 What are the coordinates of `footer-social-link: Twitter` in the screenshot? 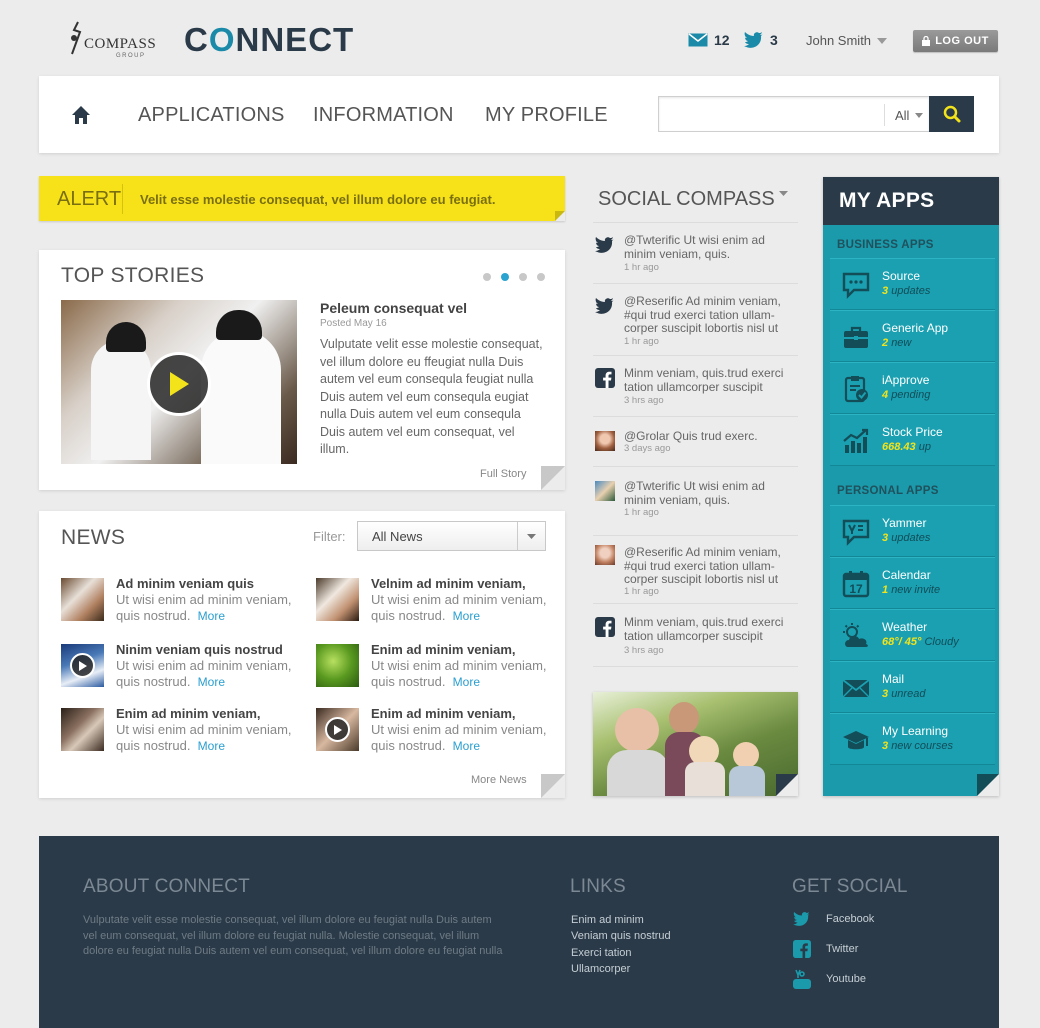 It's located at (825, 949).